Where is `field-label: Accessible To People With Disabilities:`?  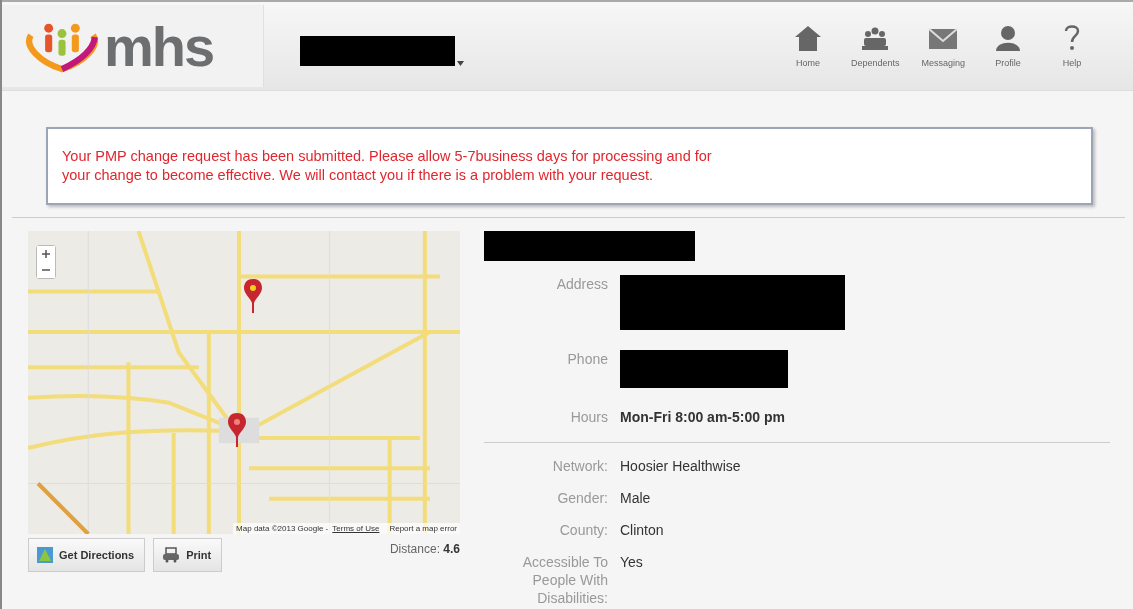 field-label: Accessible To People With Disabilities: is located at coordinates (564, 580).